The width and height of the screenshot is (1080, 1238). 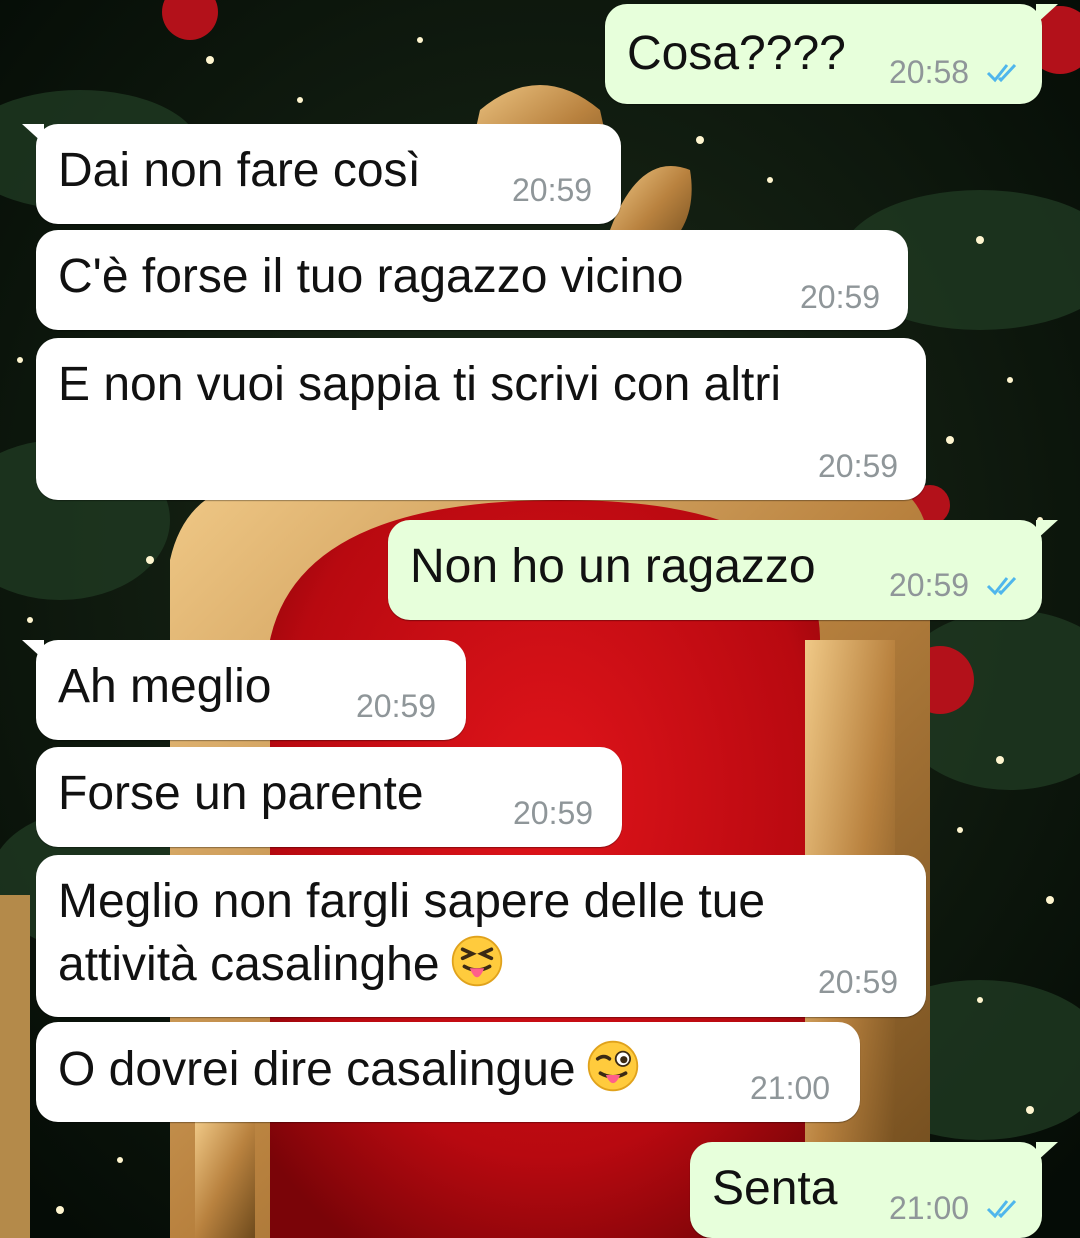 I want to click on message-bubble-incoming: Ah meglio 20:59, so click(x=244, y=690).